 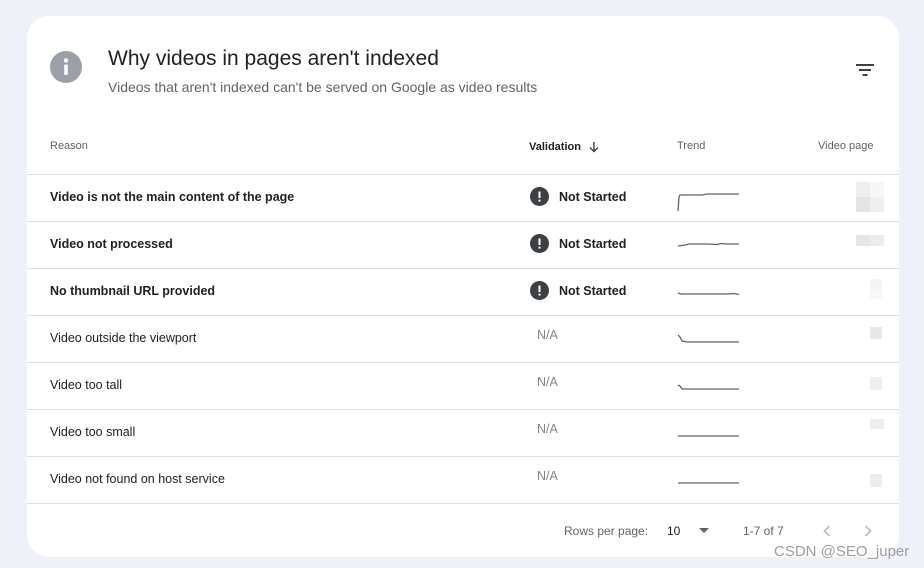 What do you see at coordinates (273, 58) in the screenshot?
I see `page-title: Why videos in pages aren't indexed` at bounding box center [273, 58].